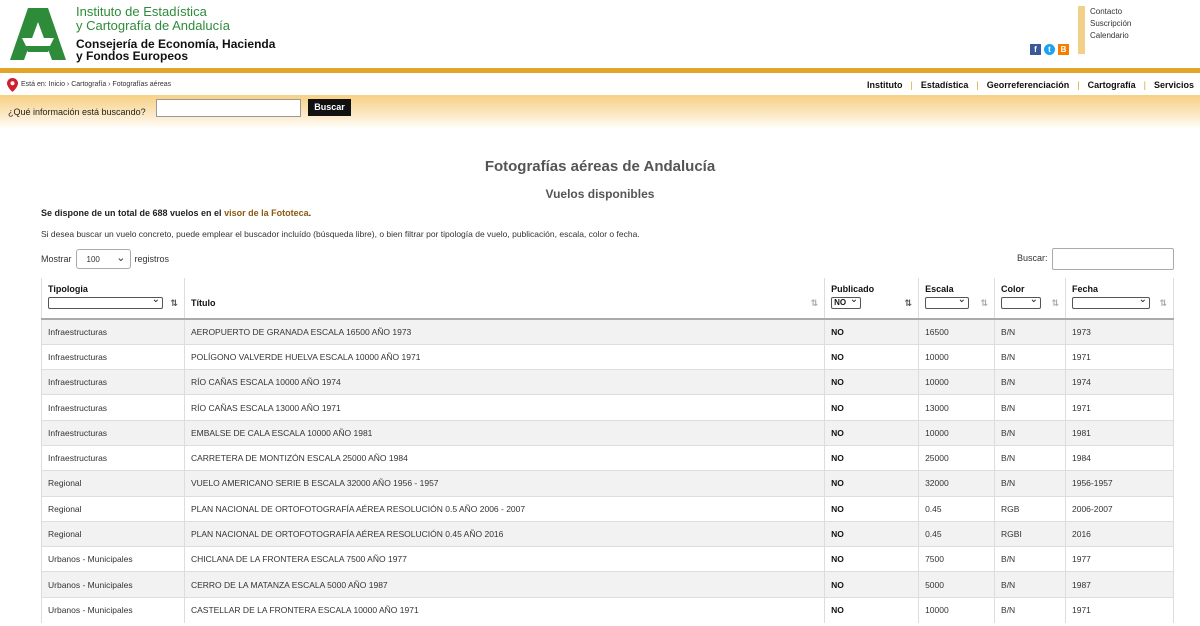 This screenshot has width=1200, height=626. What do you see at coordinates (909, 303) in the screenshot?
I see `sort-descending-icon: ⇅` at bounding box center [909, 303].